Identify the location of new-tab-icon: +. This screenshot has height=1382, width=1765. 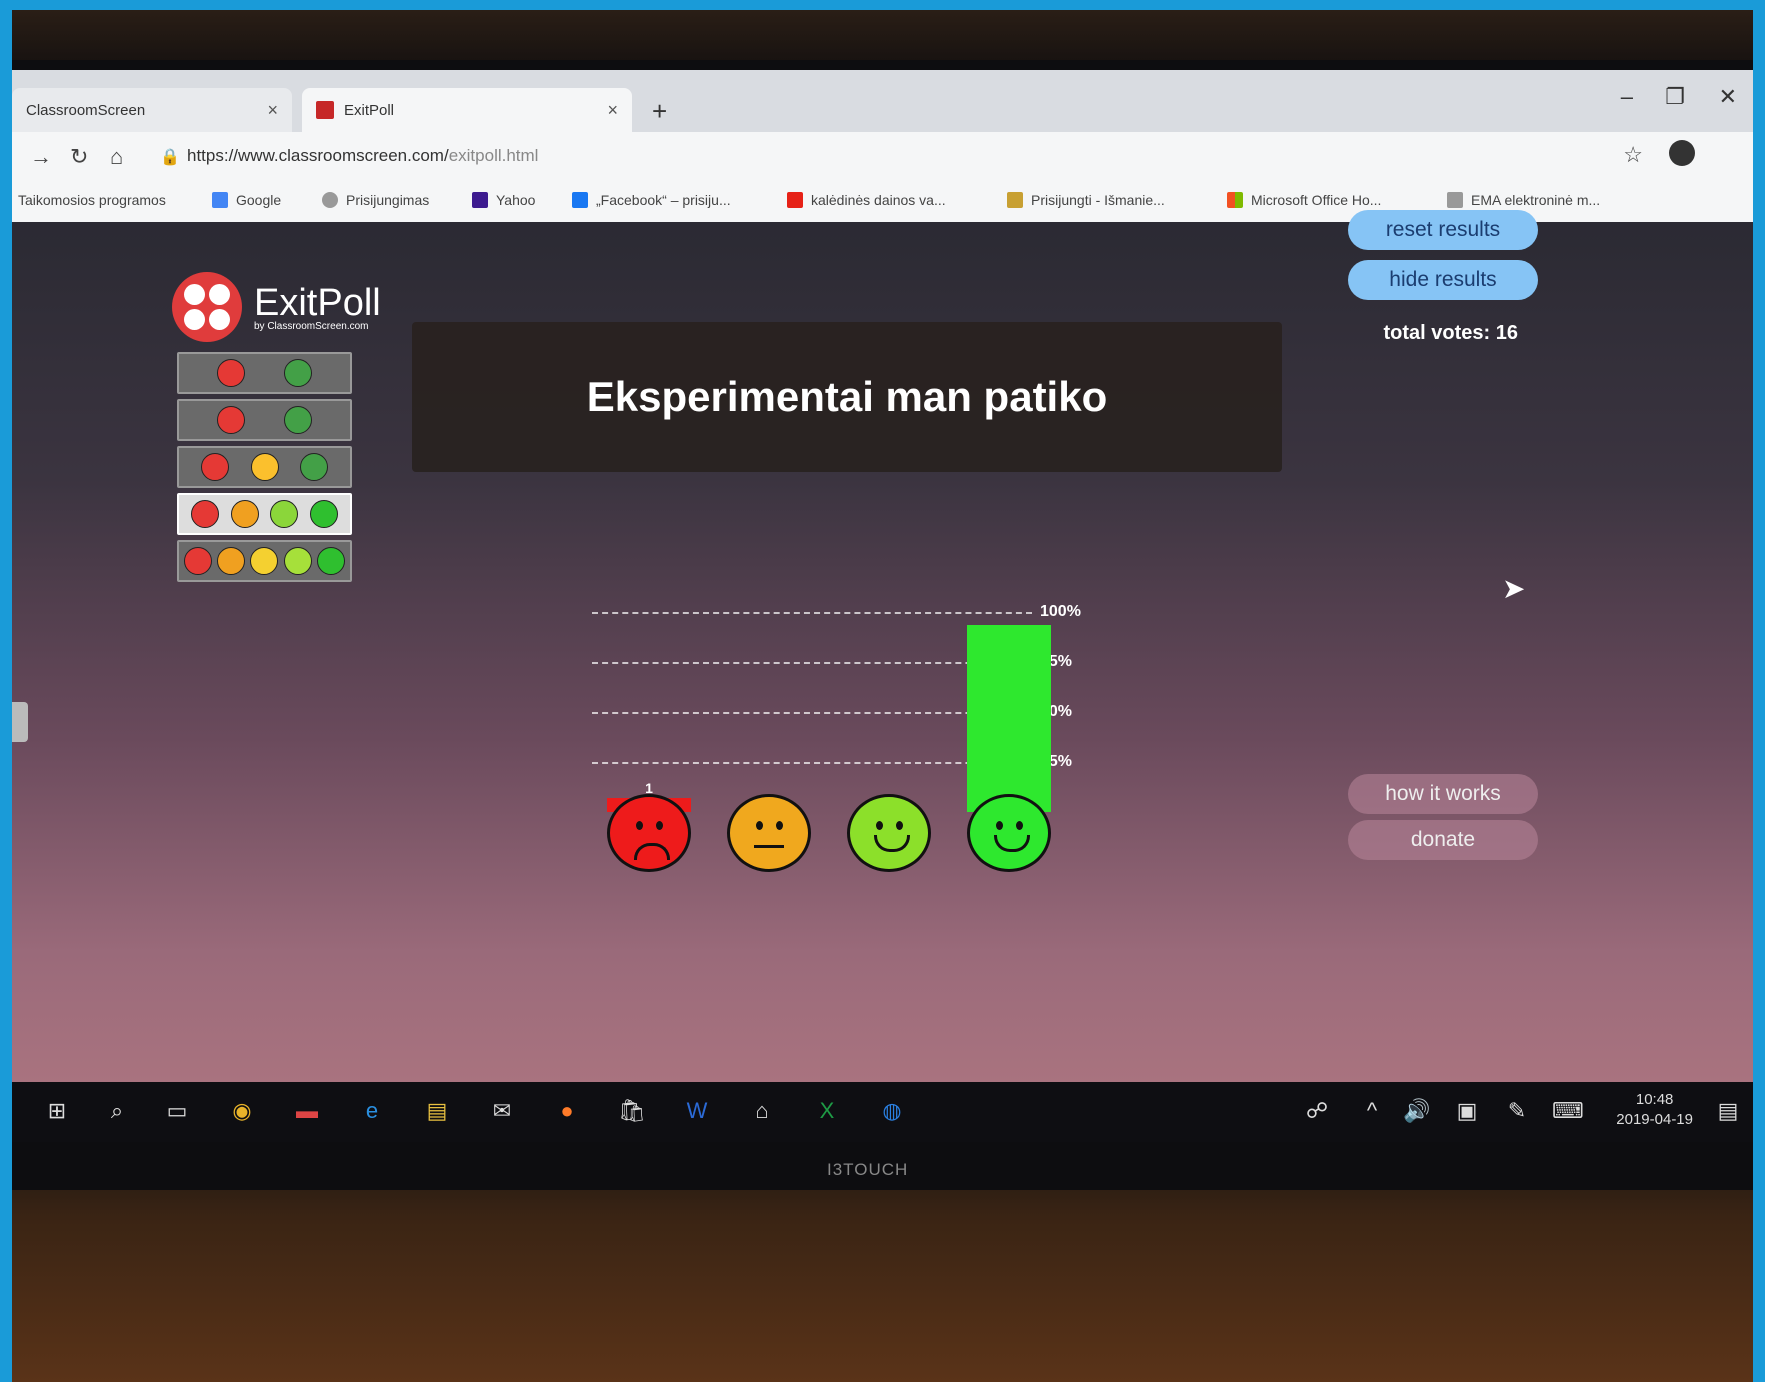
(659, 111).